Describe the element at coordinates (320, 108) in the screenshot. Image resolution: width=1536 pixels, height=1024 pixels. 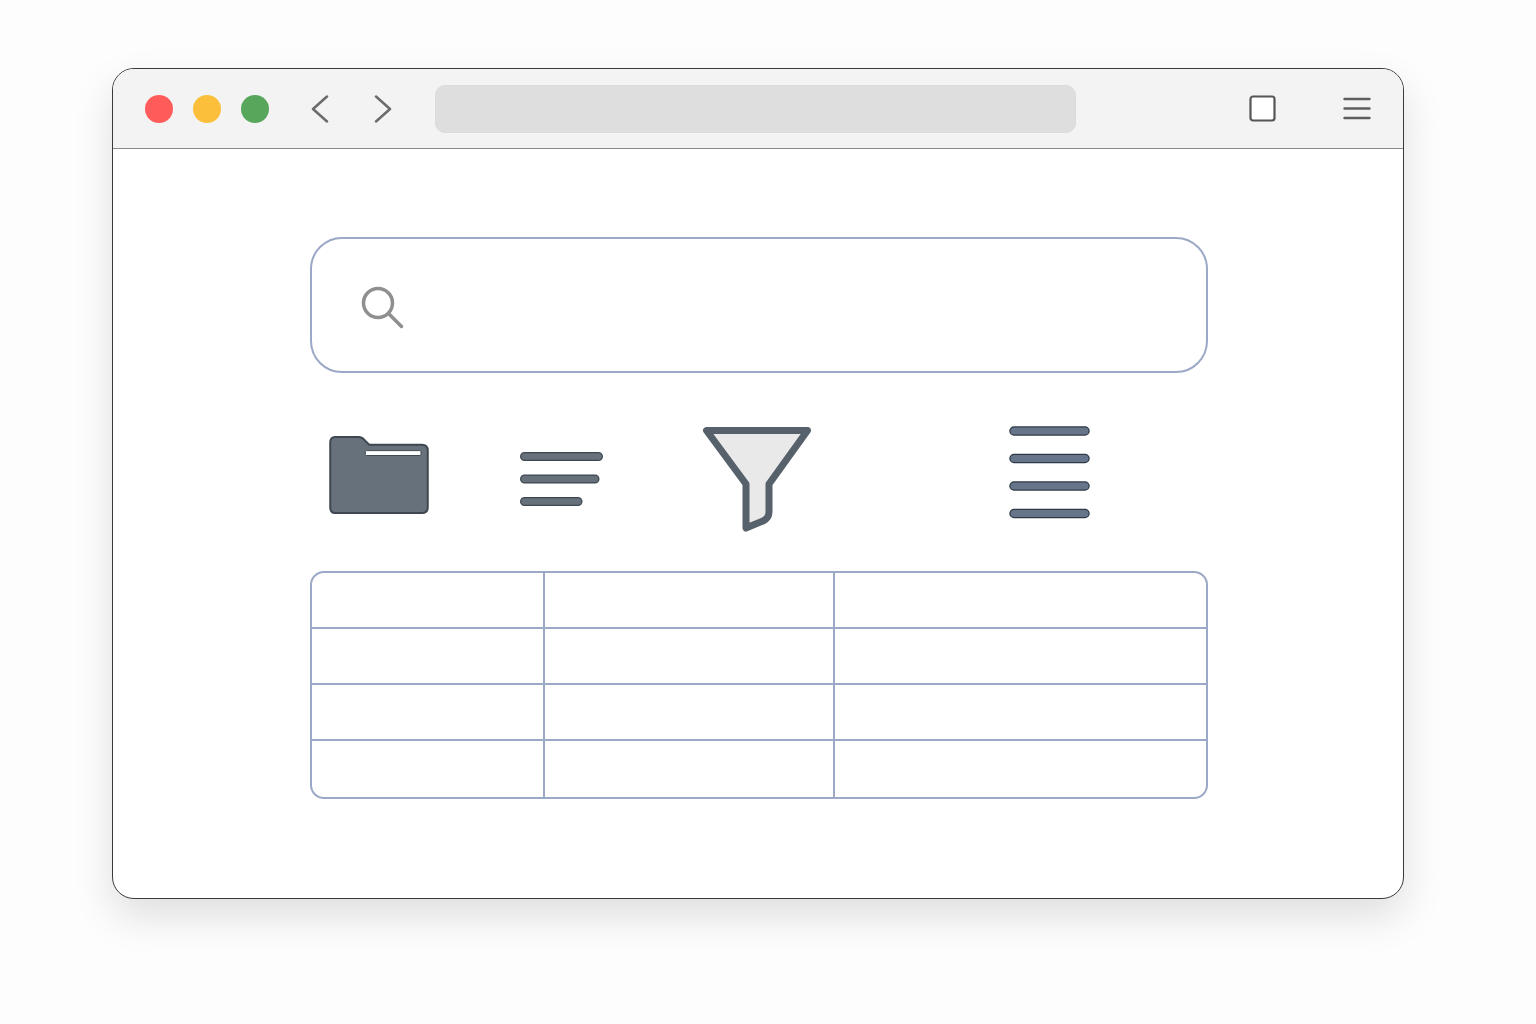
I see `chevron-left-icon` at that location.